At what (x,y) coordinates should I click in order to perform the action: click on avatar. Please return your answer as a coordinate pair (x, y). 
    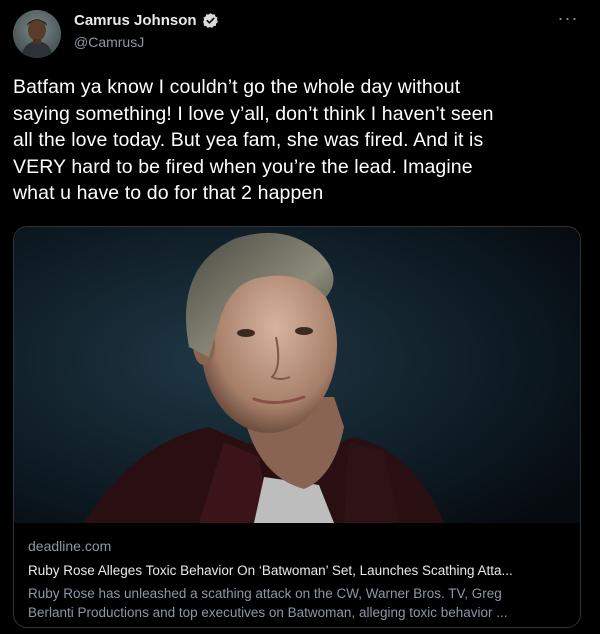
    Looking at the image, I should click on (37, 34).